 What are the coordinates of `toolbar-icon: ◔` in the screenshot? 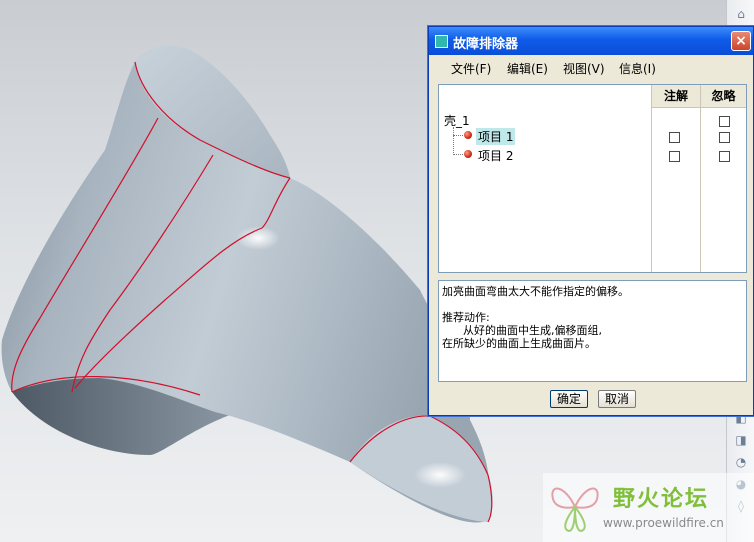 It's located at (741, 462).